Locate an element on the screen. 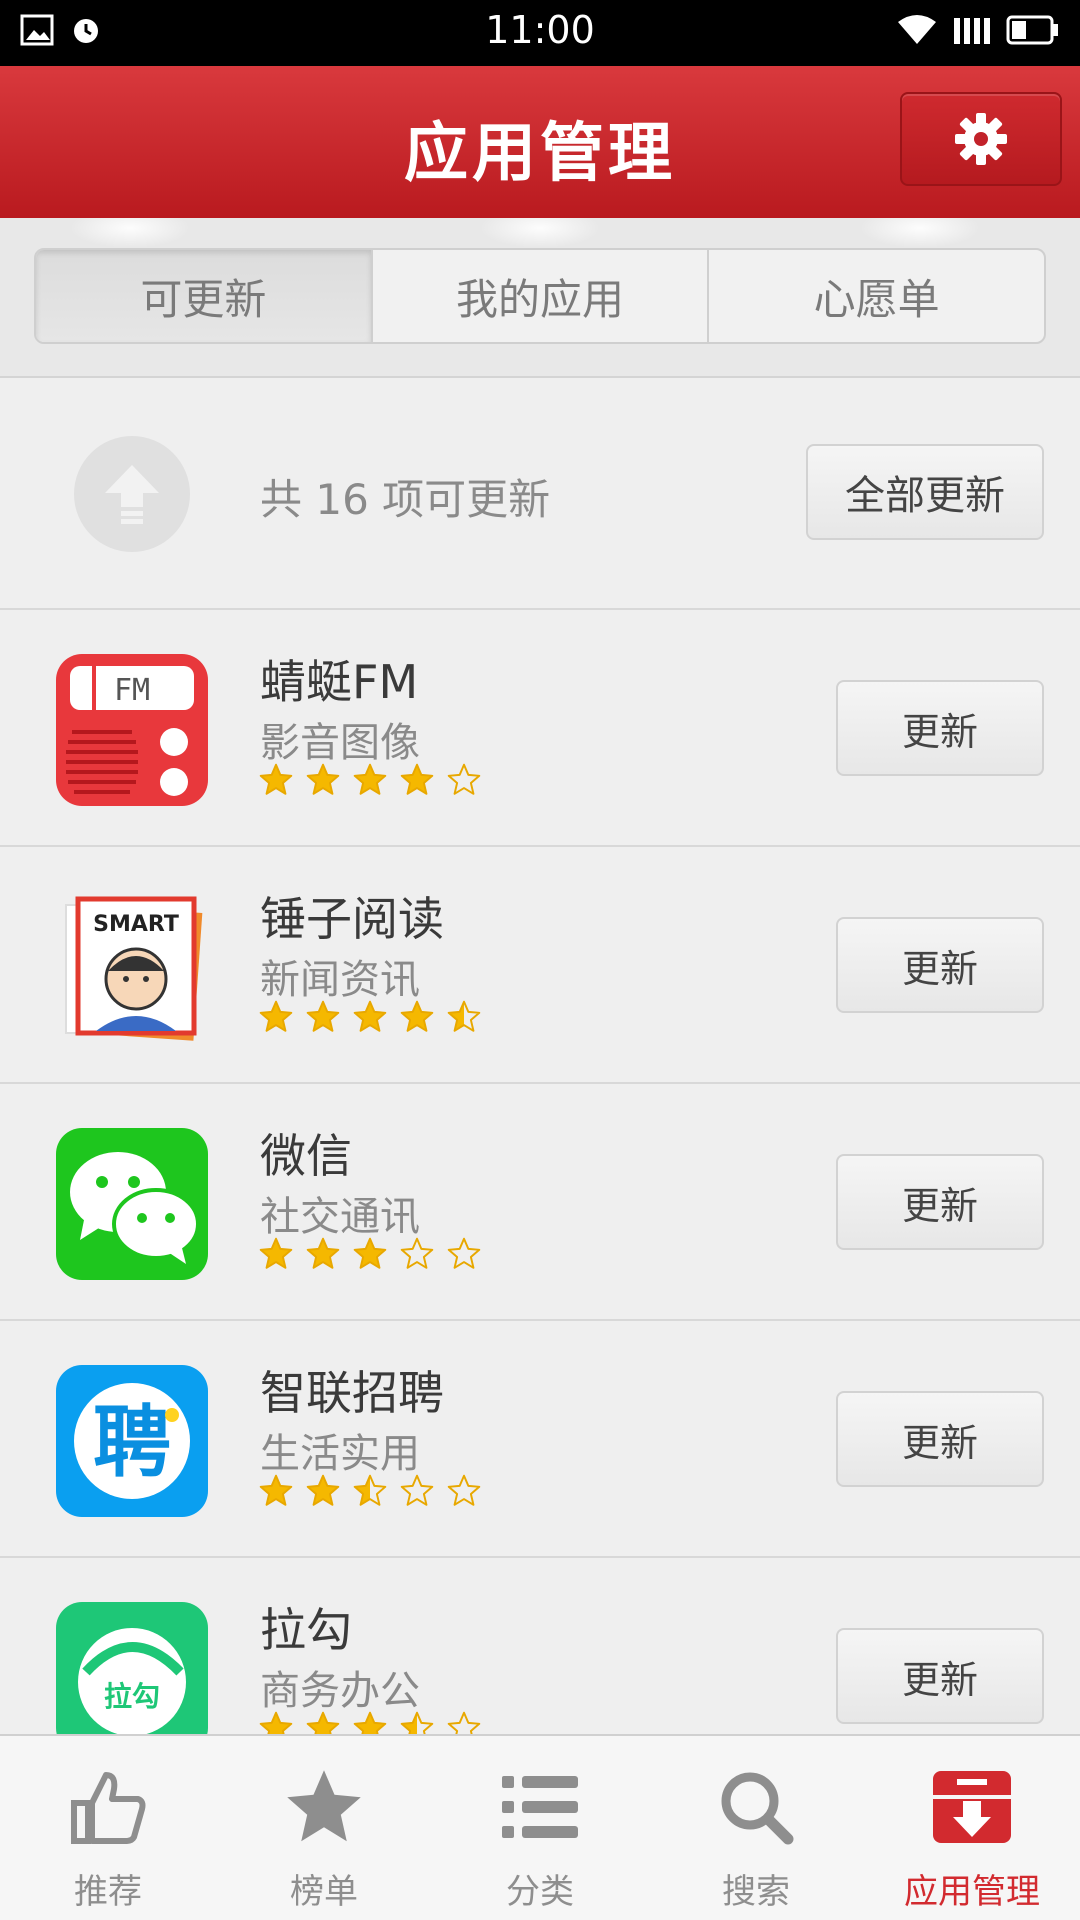  status-bar: 11:00 is located at coordinates (540, 33).